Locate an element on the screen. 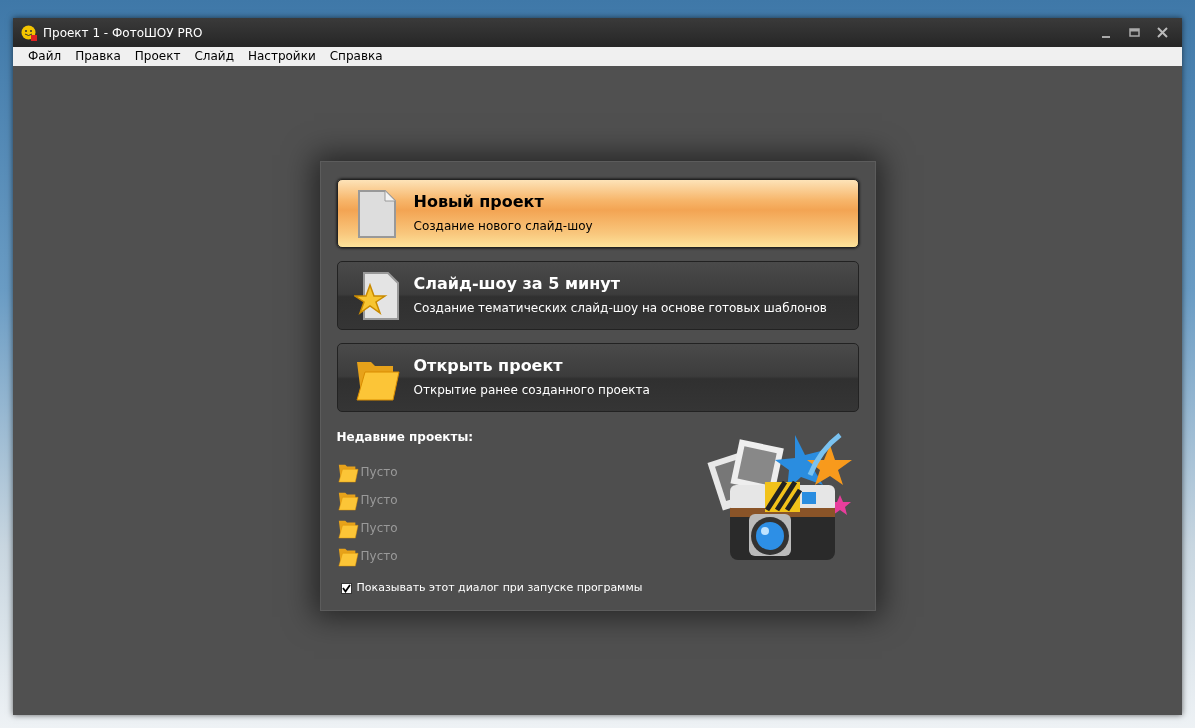 The height and width of the screenshot is (728, 1195). menu-item: Настройки is located at coordinates (281, 56).